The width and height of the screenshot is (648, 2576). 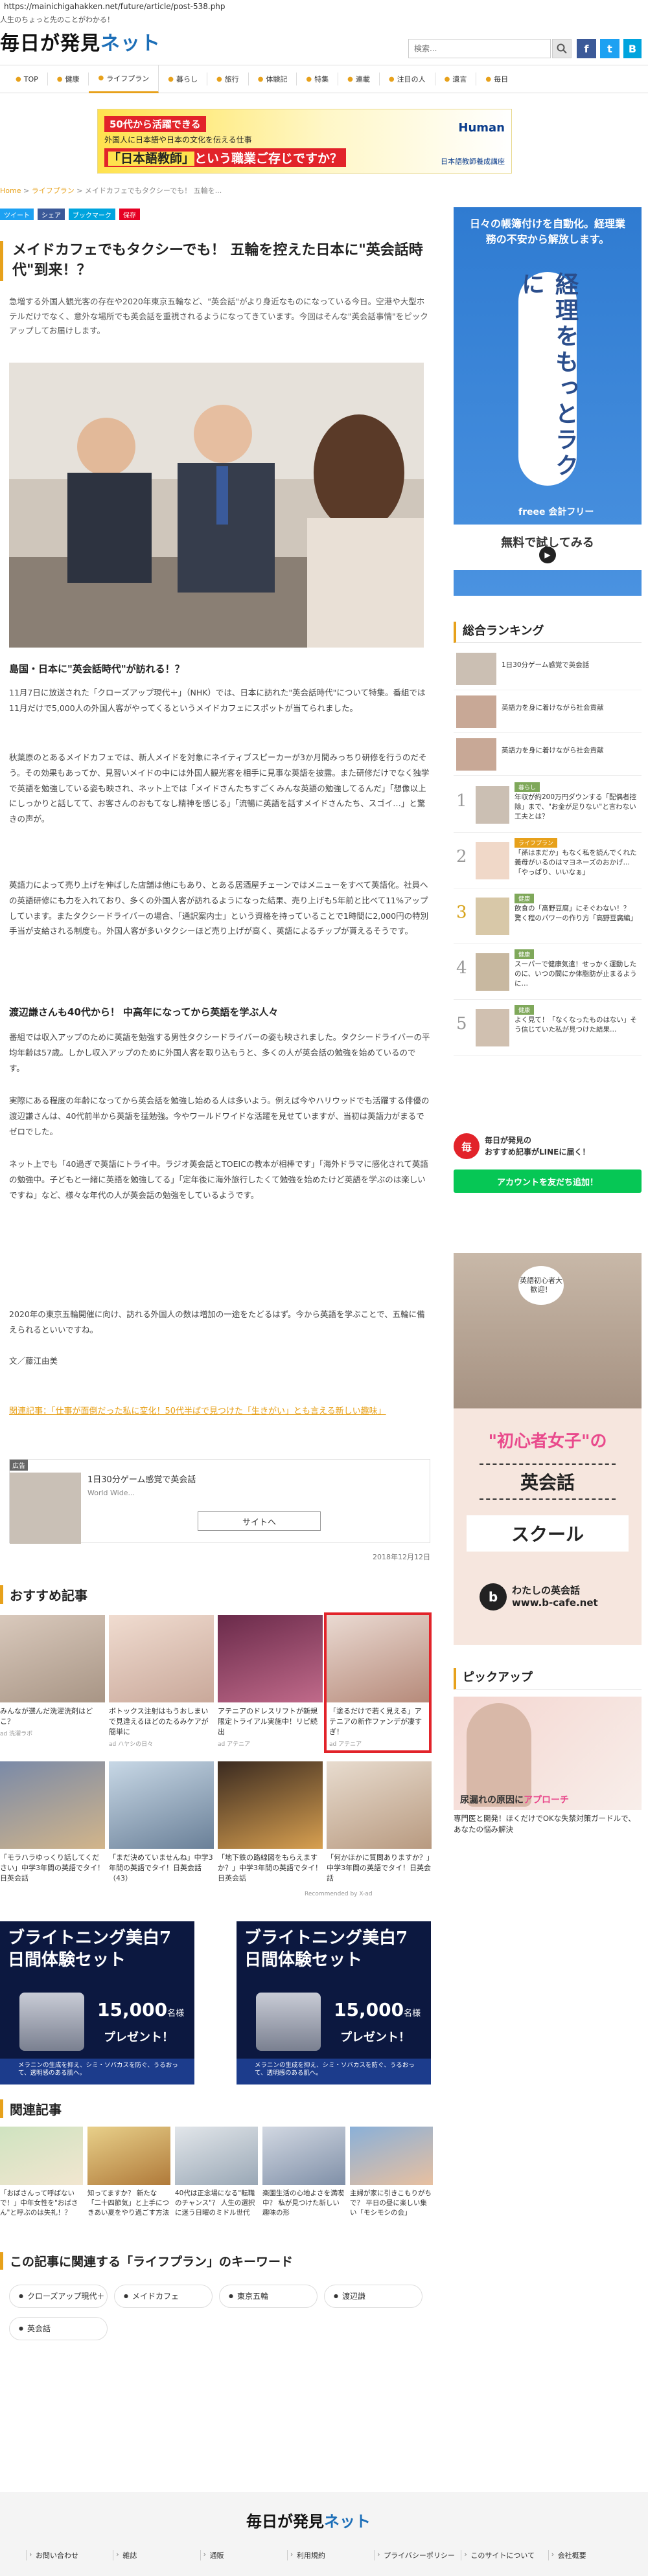 I want to click on breadcrumb-home: Home, so click(x=10, y=191).